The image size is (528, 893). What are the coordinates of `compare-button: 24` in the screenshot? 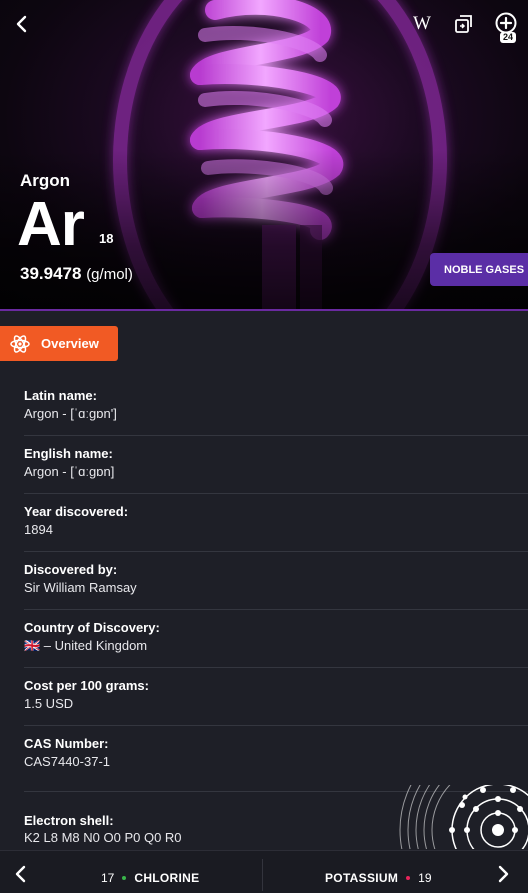 It's located at (506, 26).